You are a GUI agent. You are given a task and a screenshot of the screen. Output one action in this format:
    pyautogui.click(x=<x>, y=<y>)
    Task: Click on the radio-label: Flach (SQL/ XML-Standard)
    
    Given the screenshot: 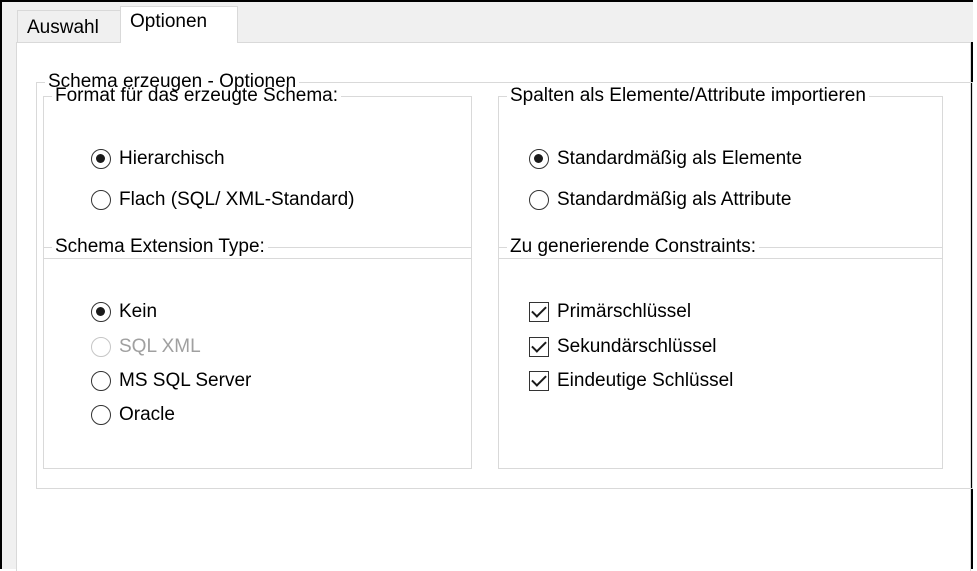 What is the action you would take?
    pyautogui.click(x=237, y=199)
    